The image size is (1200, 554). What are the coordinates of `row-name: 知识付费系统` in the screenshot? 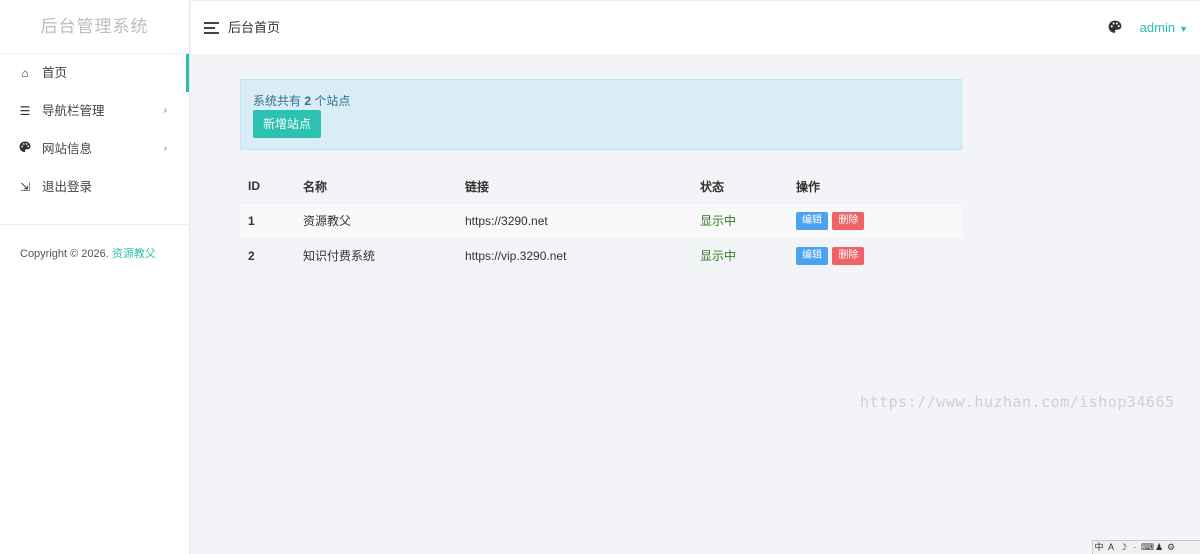 It's located at (376, 255).